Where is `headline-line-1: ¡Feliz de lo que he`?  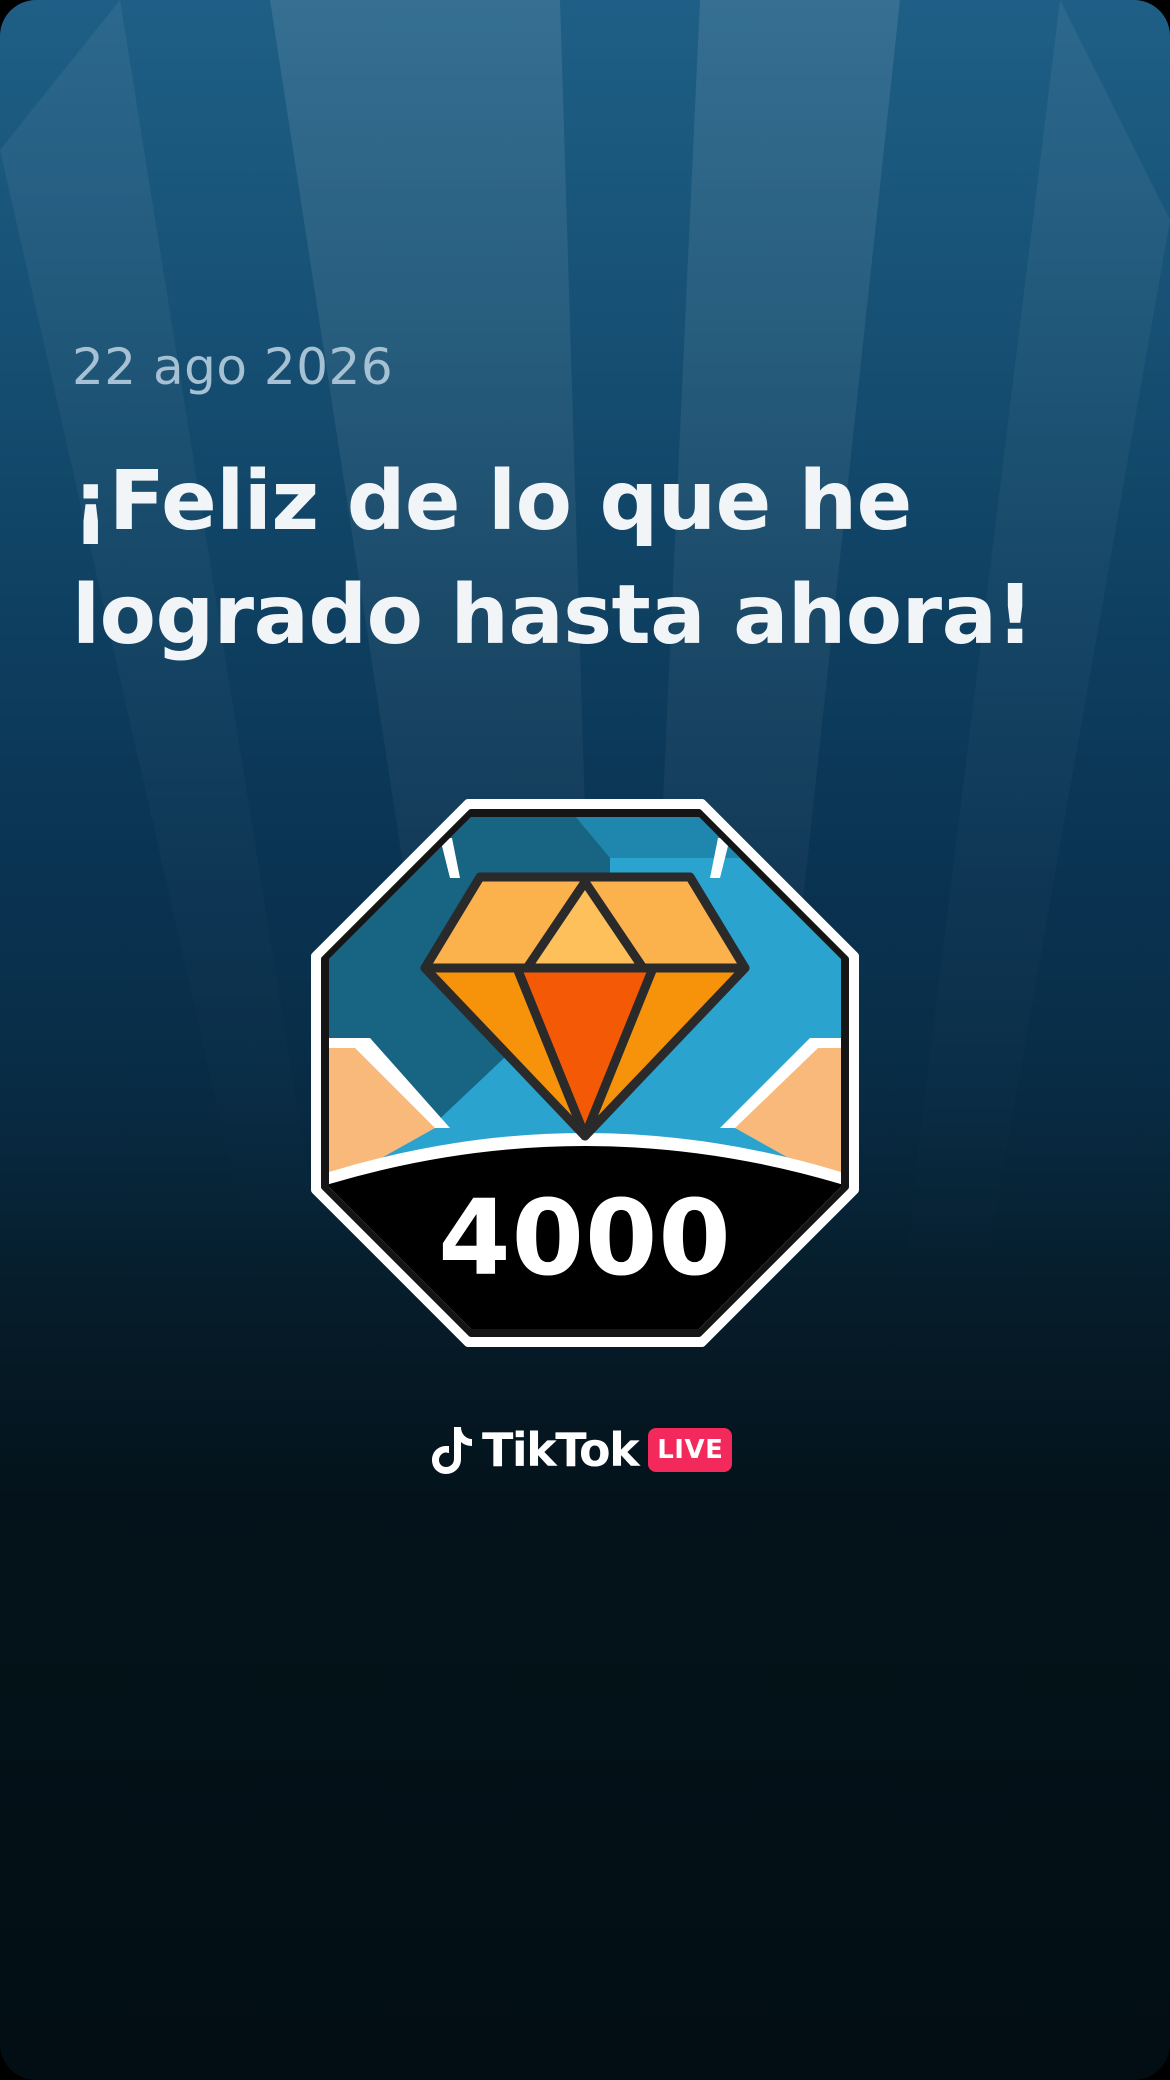 headline-line-1: ¡Feliz de lo que he is located at coordinates (492, 501).